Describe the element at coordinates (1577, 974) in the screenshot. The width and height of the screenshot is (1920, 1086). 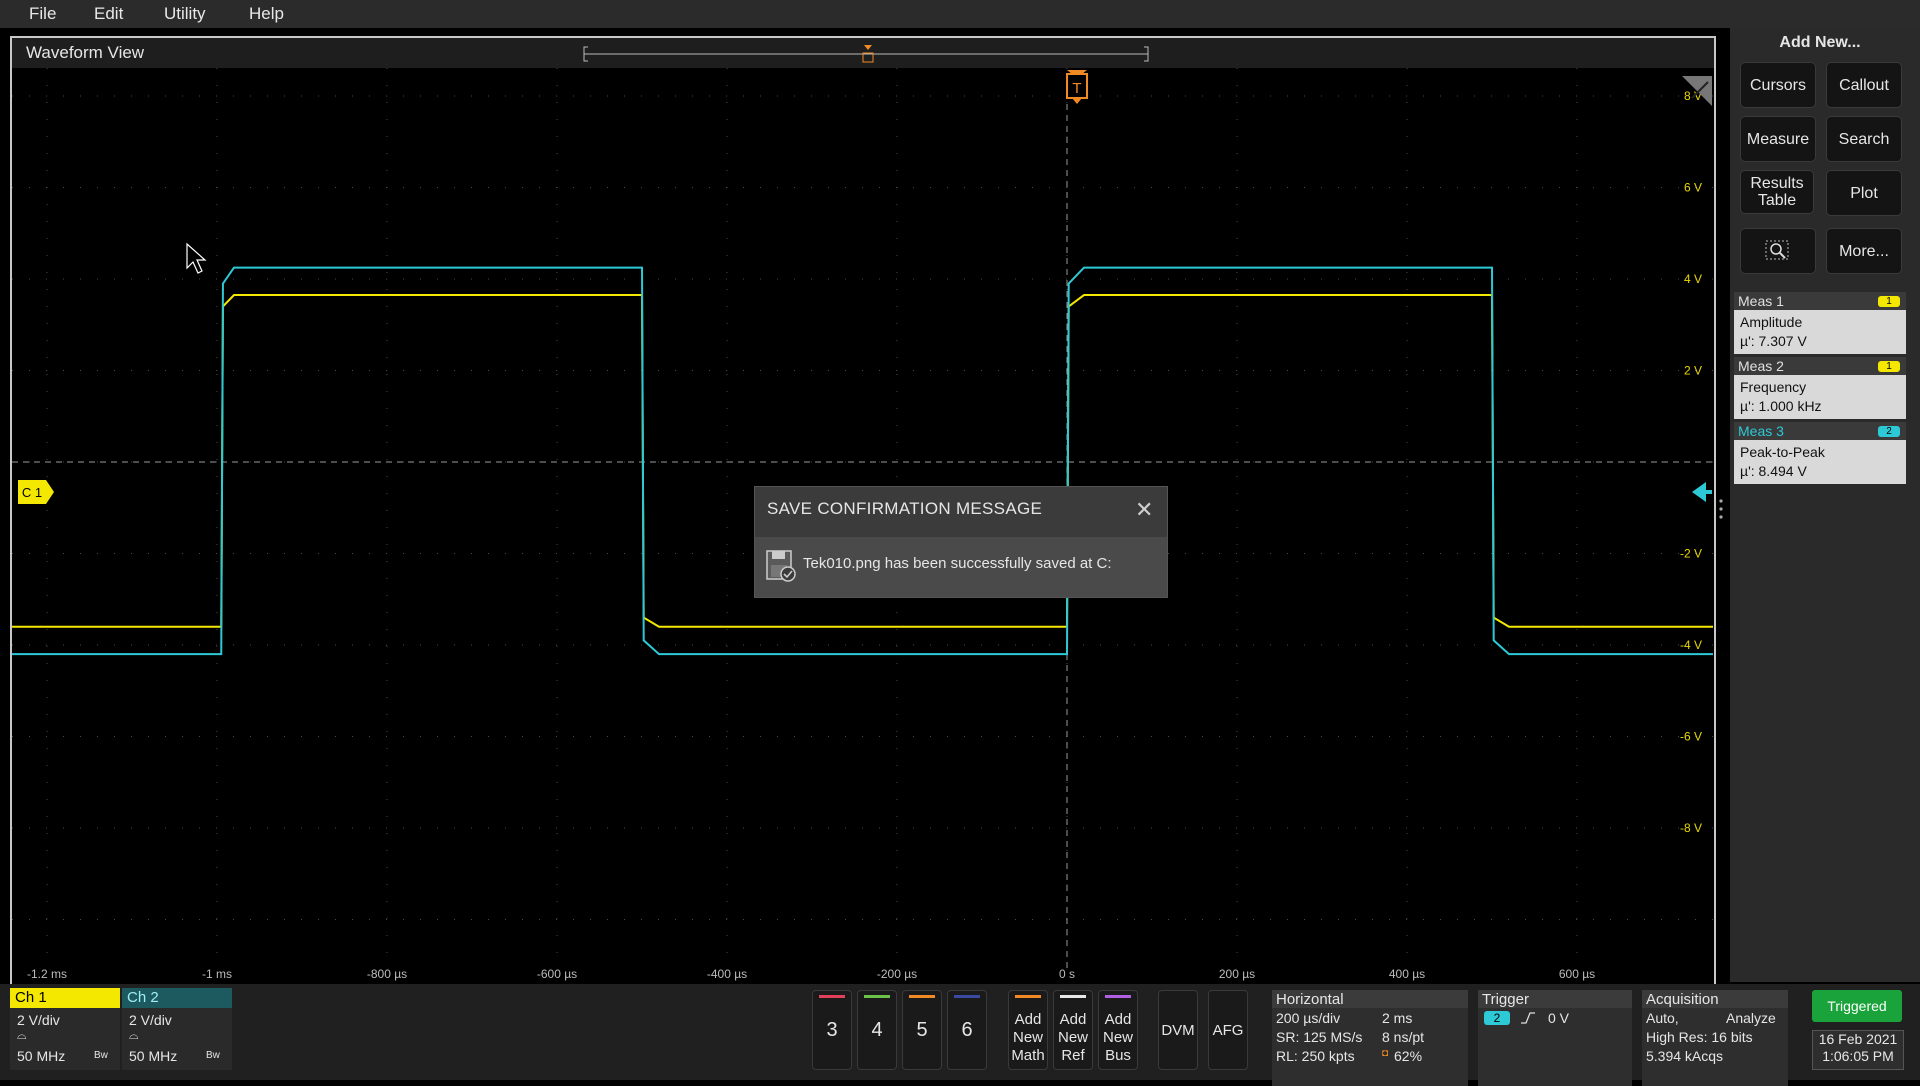
I see `x-axis-label: 600 µs` at that location.